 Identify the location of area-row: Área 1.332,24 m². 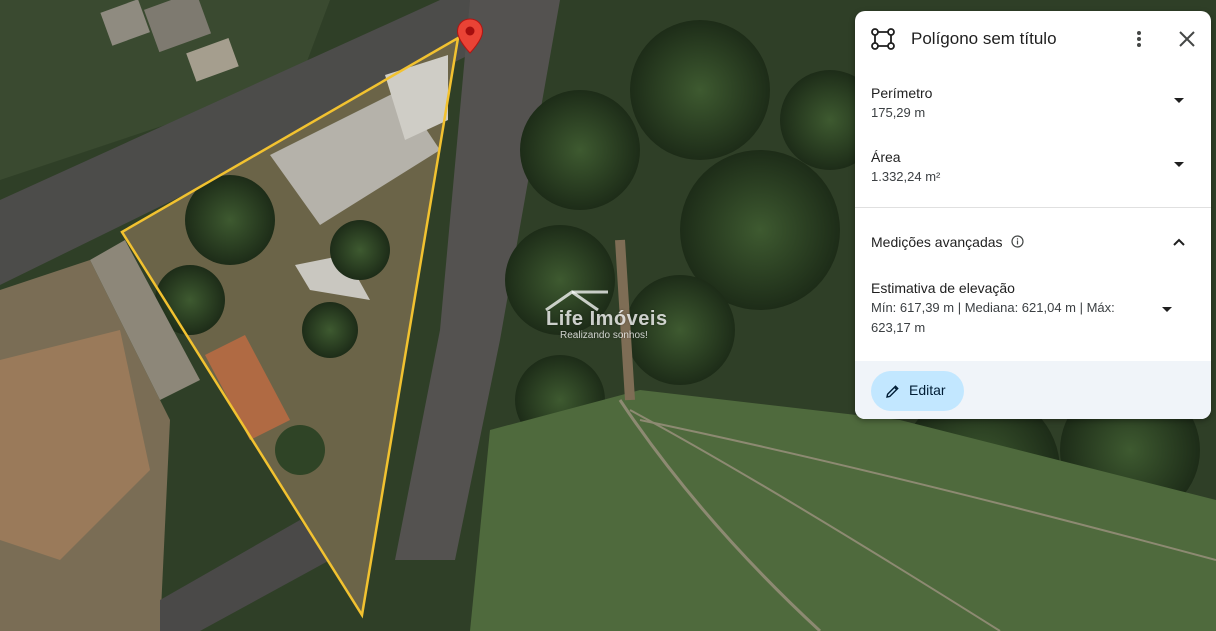
(1033, 169).